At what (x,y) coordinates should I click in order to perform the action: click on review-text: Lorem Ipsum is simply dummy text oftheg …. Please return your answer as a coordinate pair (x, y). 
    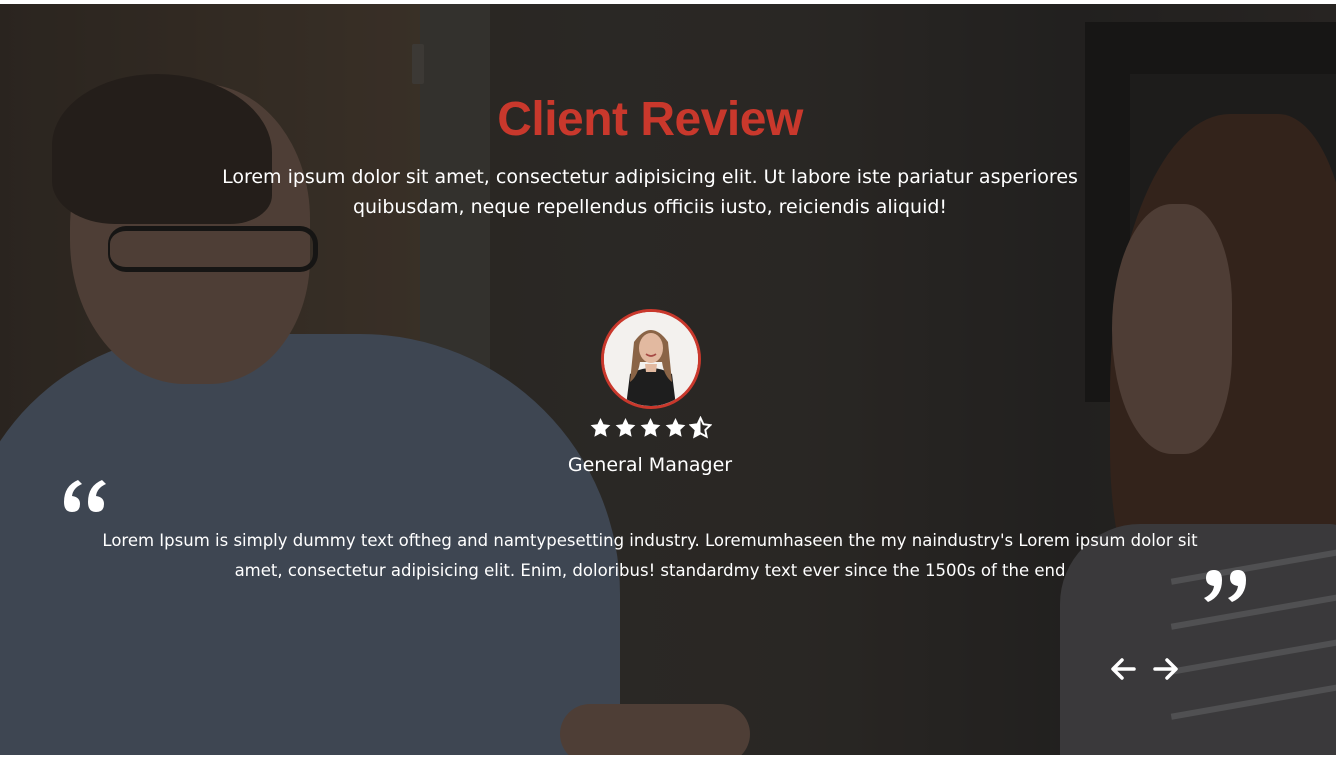
    Looking at the image, I should click on (650, 555).